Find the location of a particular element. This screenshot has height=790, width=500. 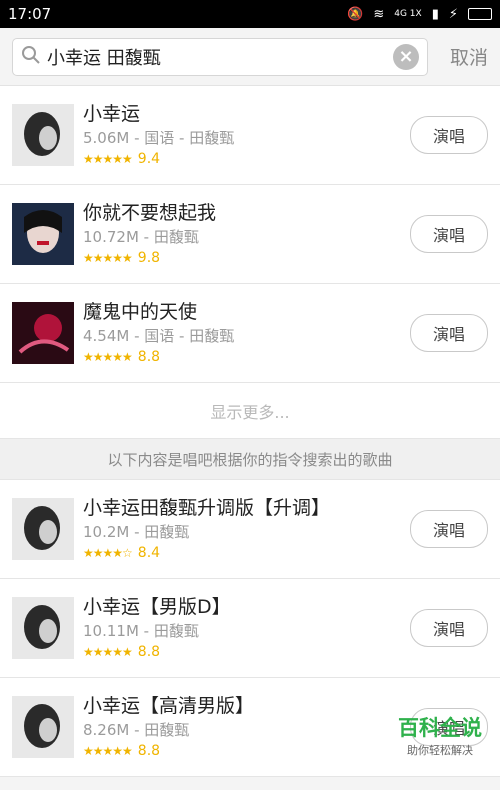

watermark-subtitle: 助你轻松解决 is located at coordinates (440, 750).